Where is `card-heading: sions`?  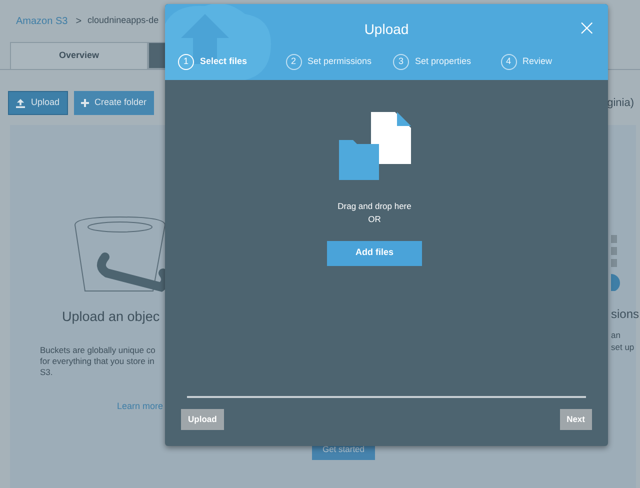 card-heading: sions is located at coordinates (623, 314).